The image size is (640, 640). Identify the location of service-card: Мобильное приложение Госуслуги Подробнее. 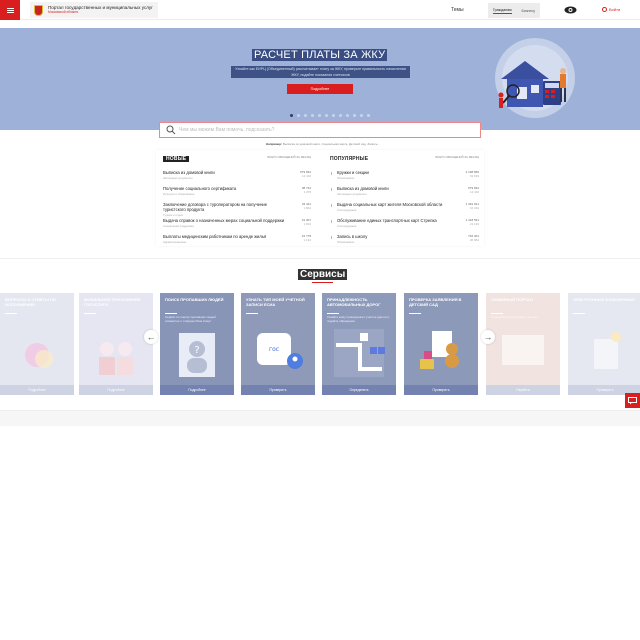
(116, 344).